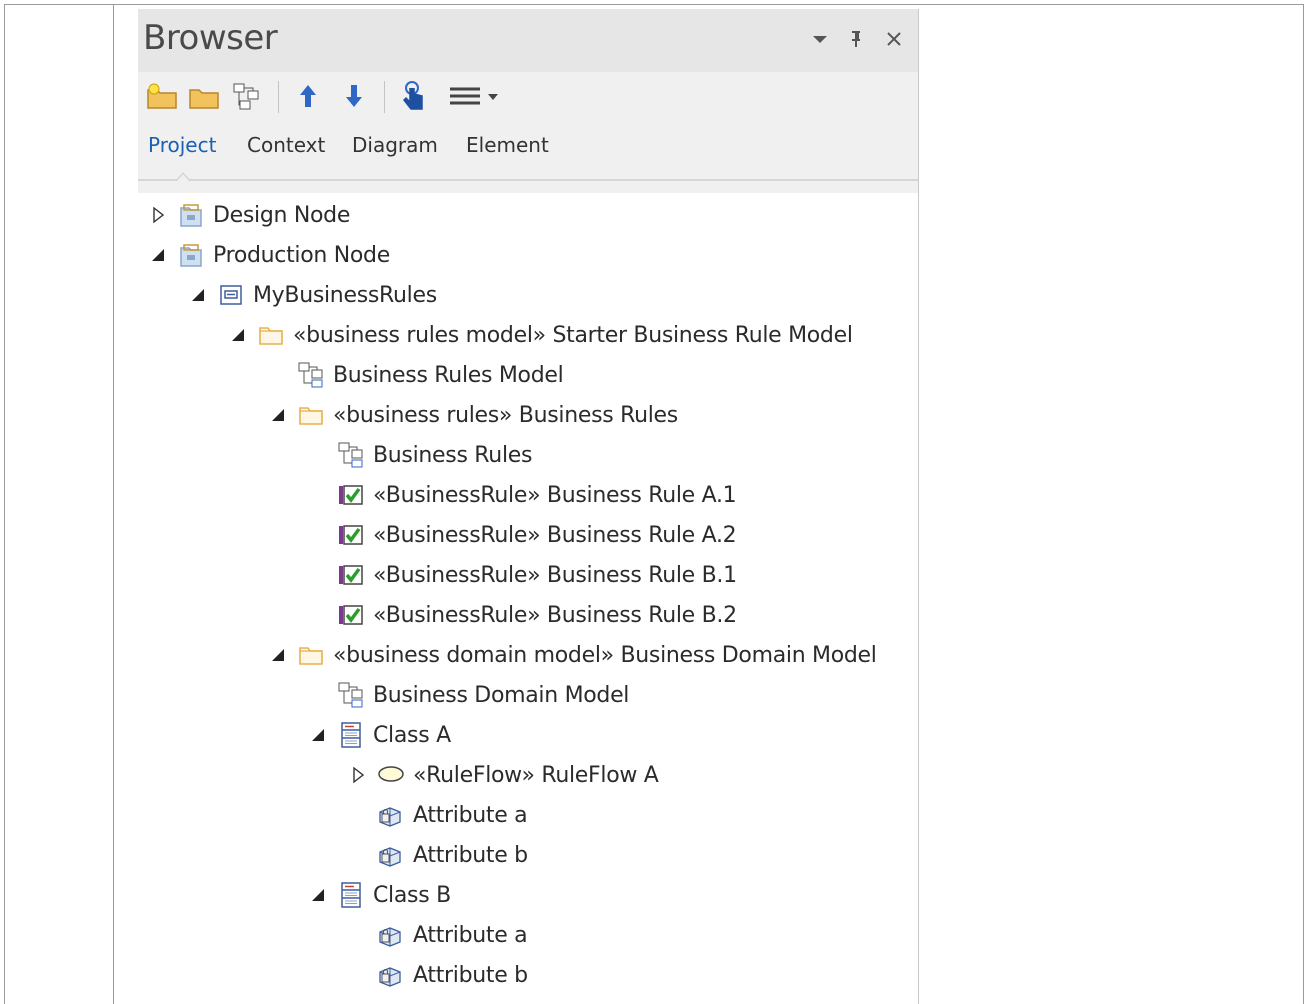 The width and height of the screenshot is (1305, 1004). I want to click on tree-item: Business Domain Model, so click(468, 695).